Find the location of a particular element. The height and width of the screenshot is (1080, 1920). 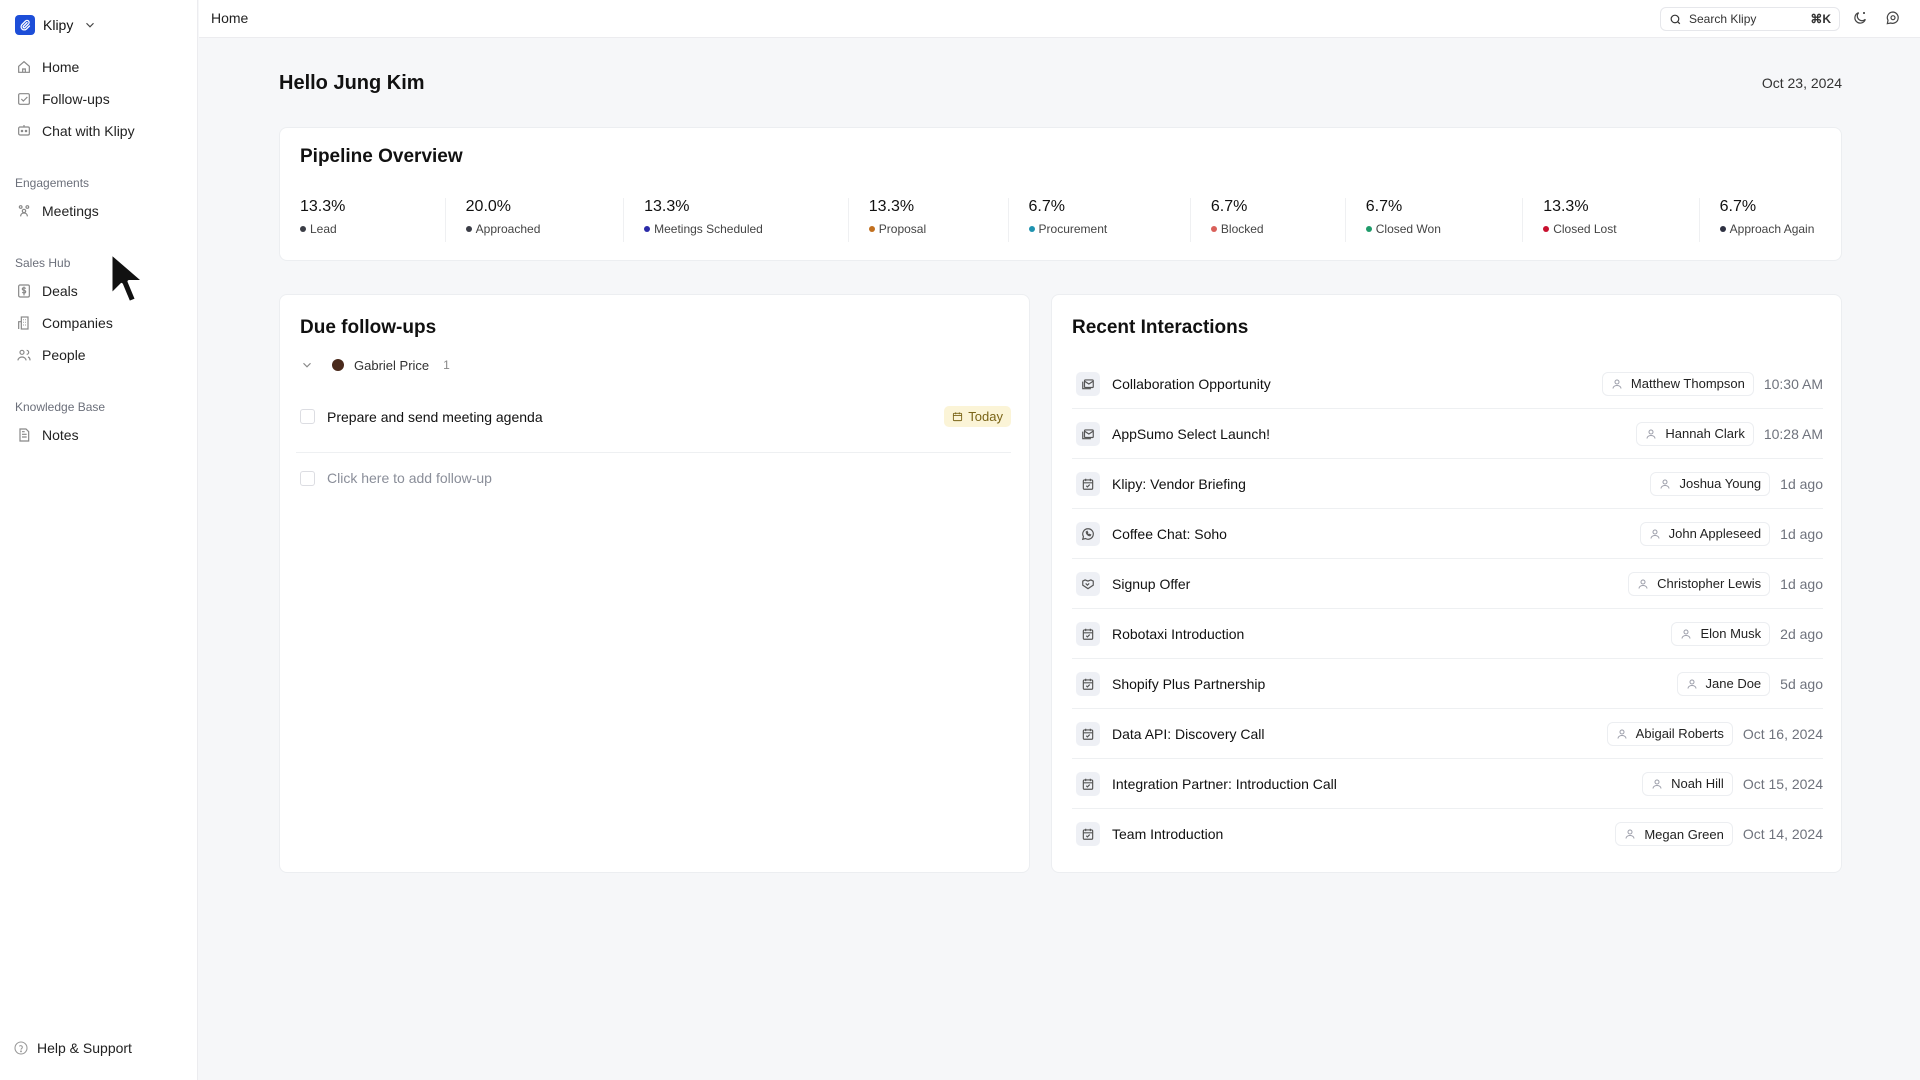

stage-name: Approach Again is located at coordinates (1772, 229).